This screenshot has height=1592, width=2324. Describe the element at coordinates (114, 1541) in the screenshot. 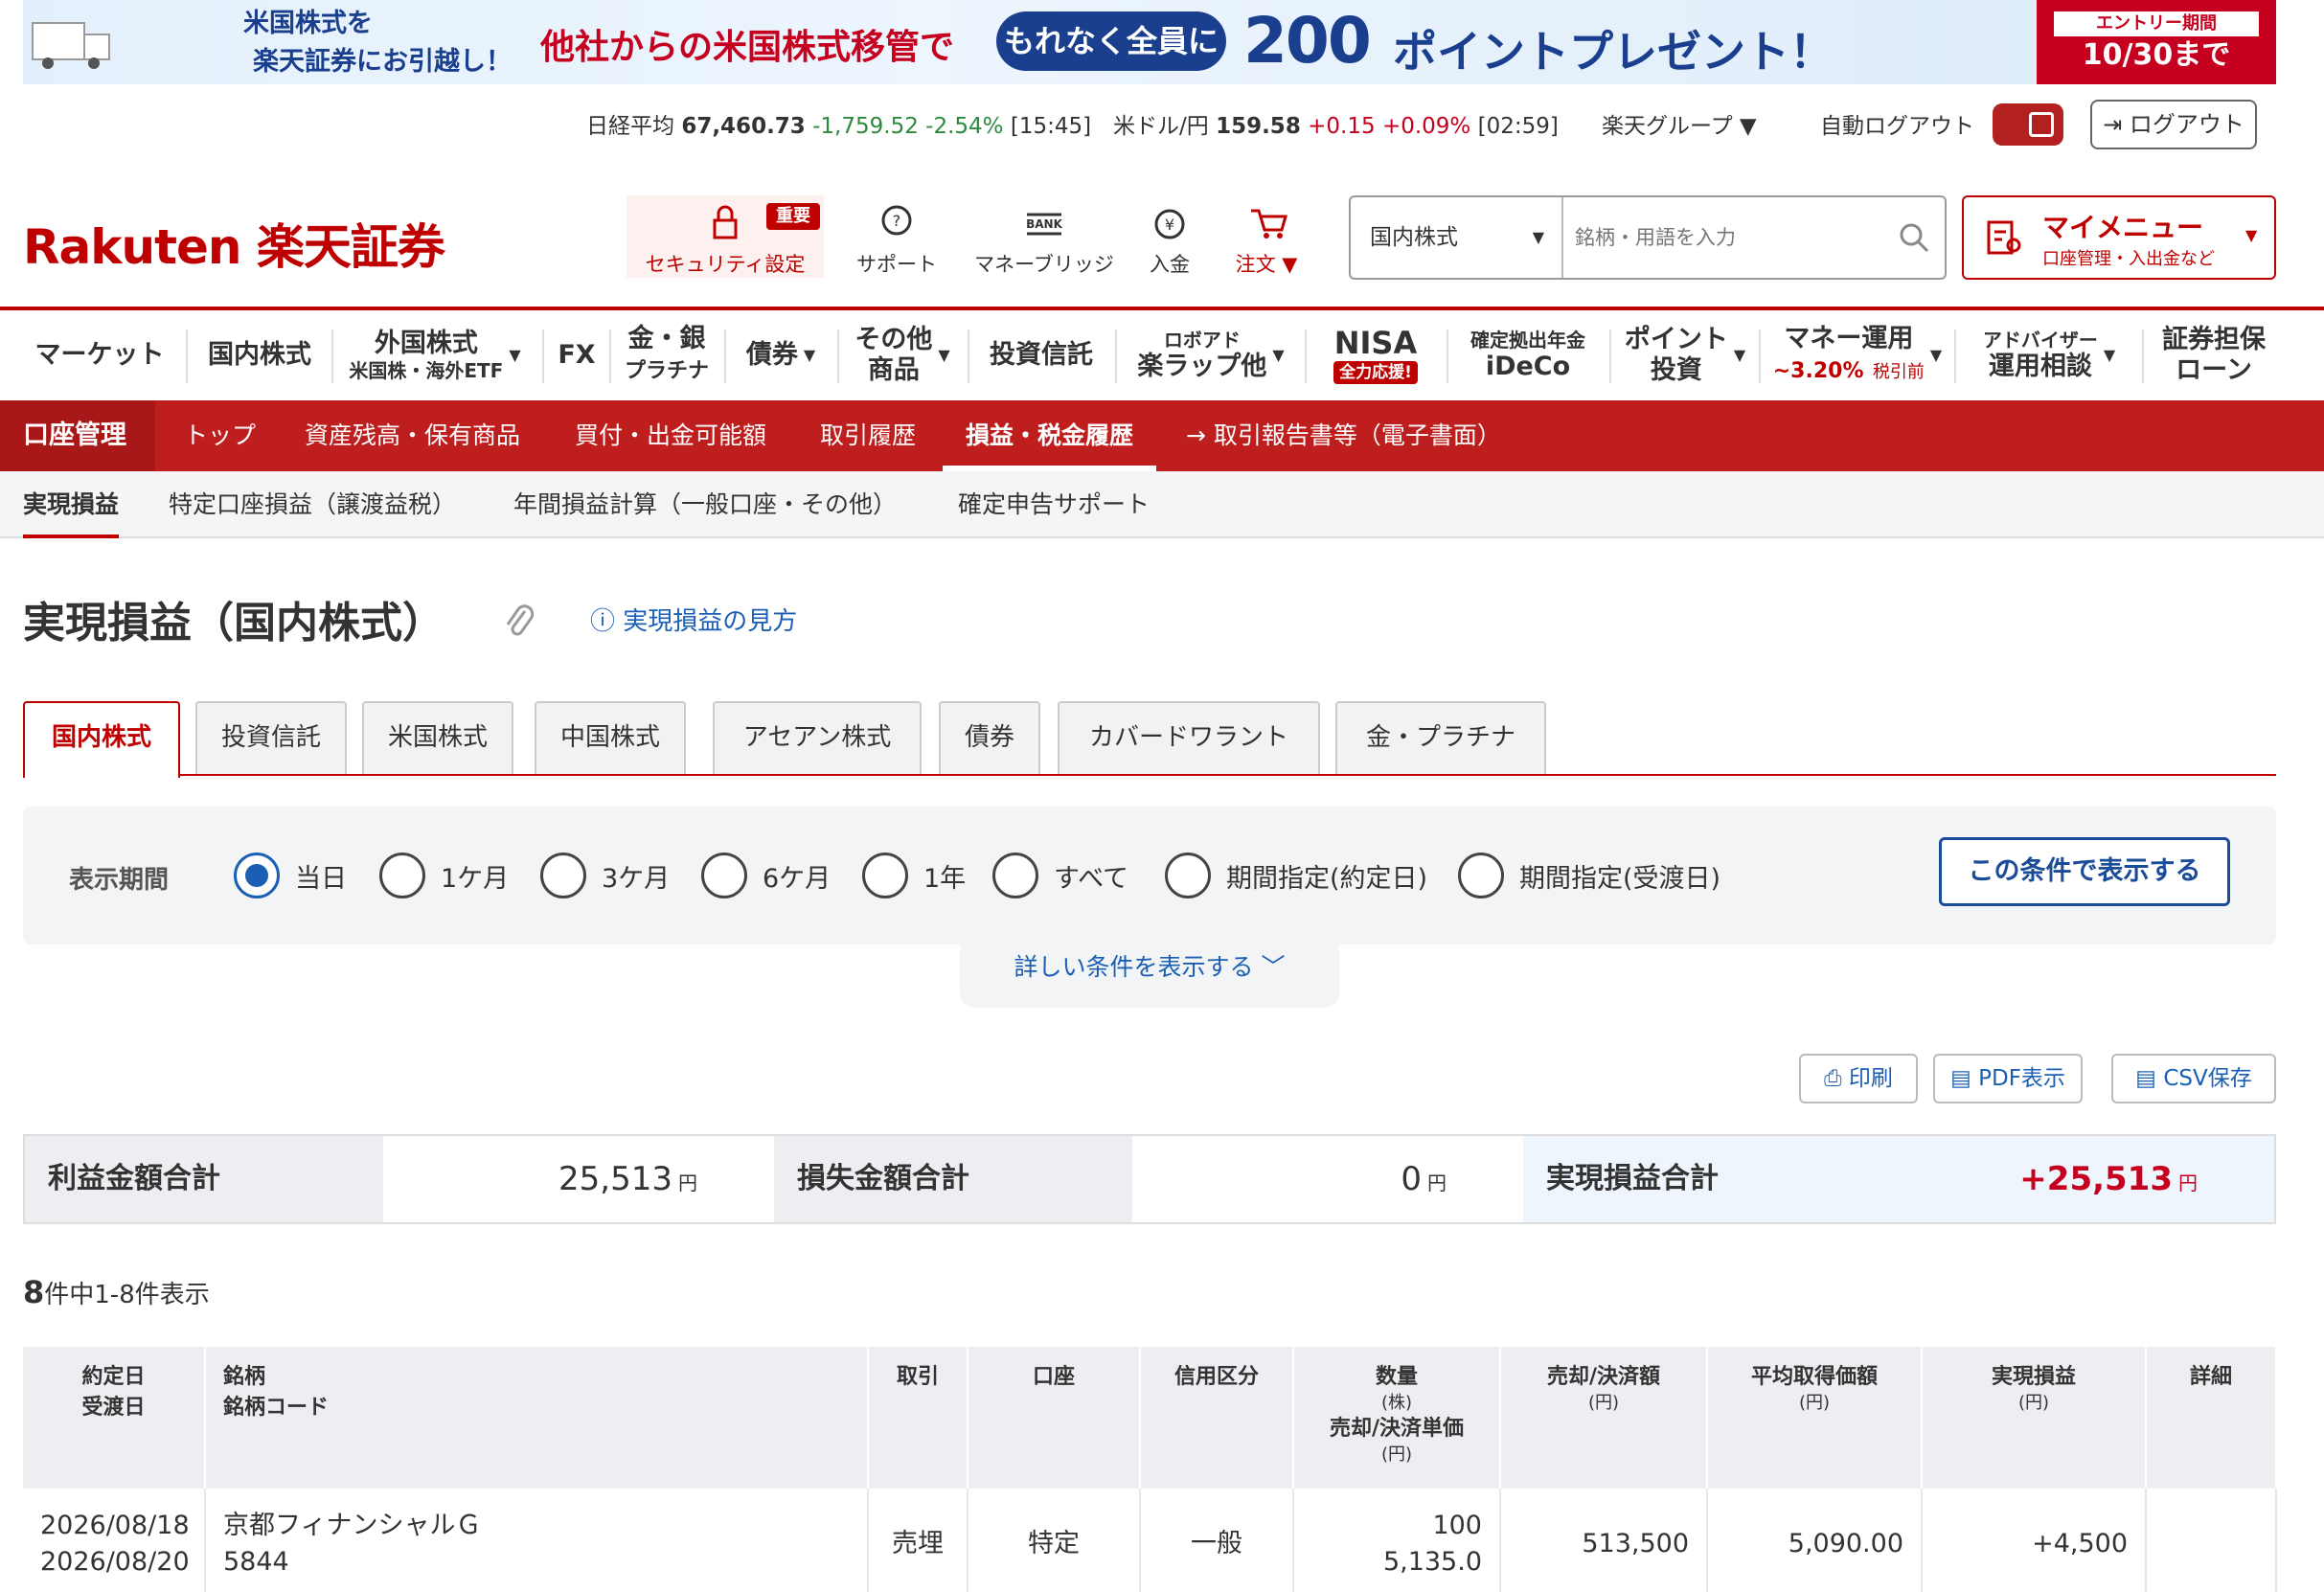

I see `cell-dates: 2026/08/18 2026/08/20` at that location.